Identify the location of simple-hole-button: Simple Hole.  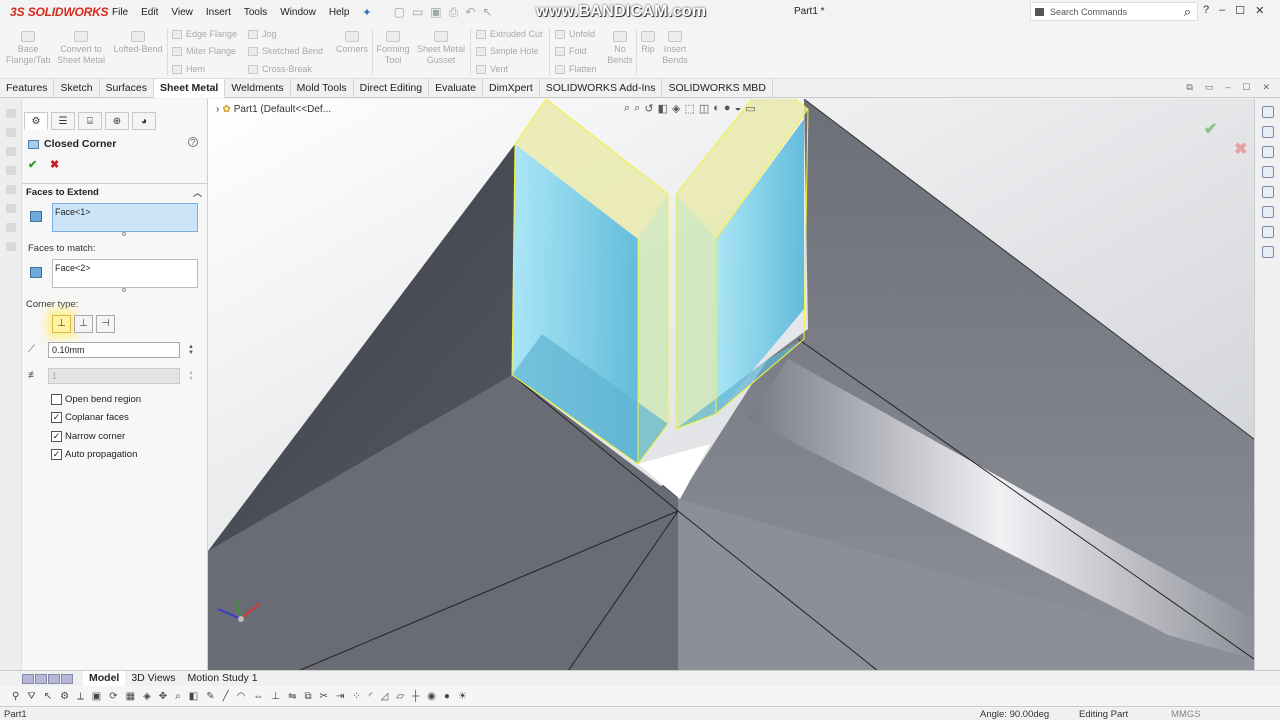
(507, 51).